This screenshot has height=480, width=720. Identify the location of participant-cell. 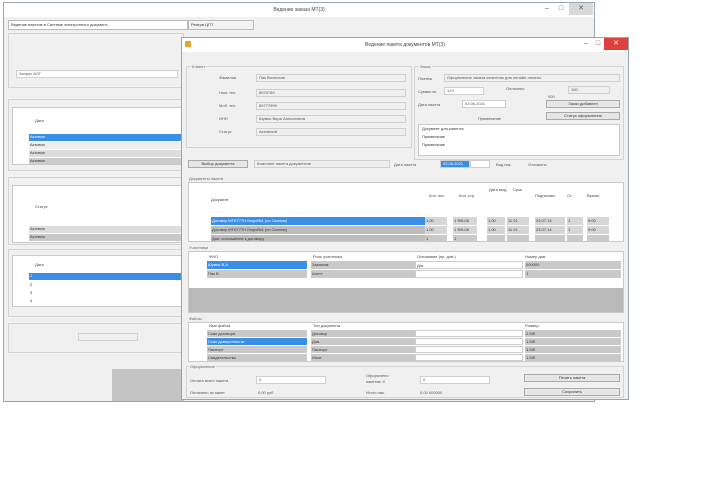
(469, 274).